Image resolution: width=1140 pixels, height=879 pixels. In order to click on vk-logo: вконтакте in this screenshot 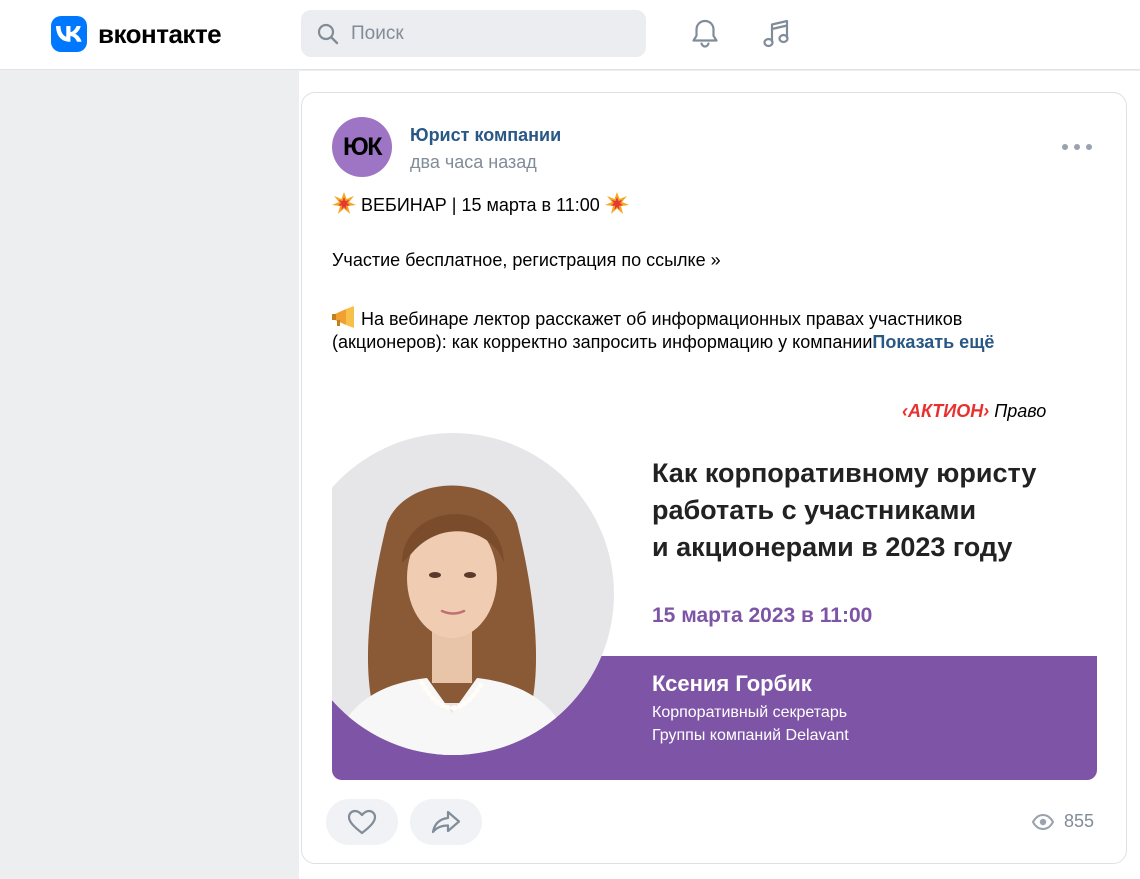, I will do `click(136, 34)`.